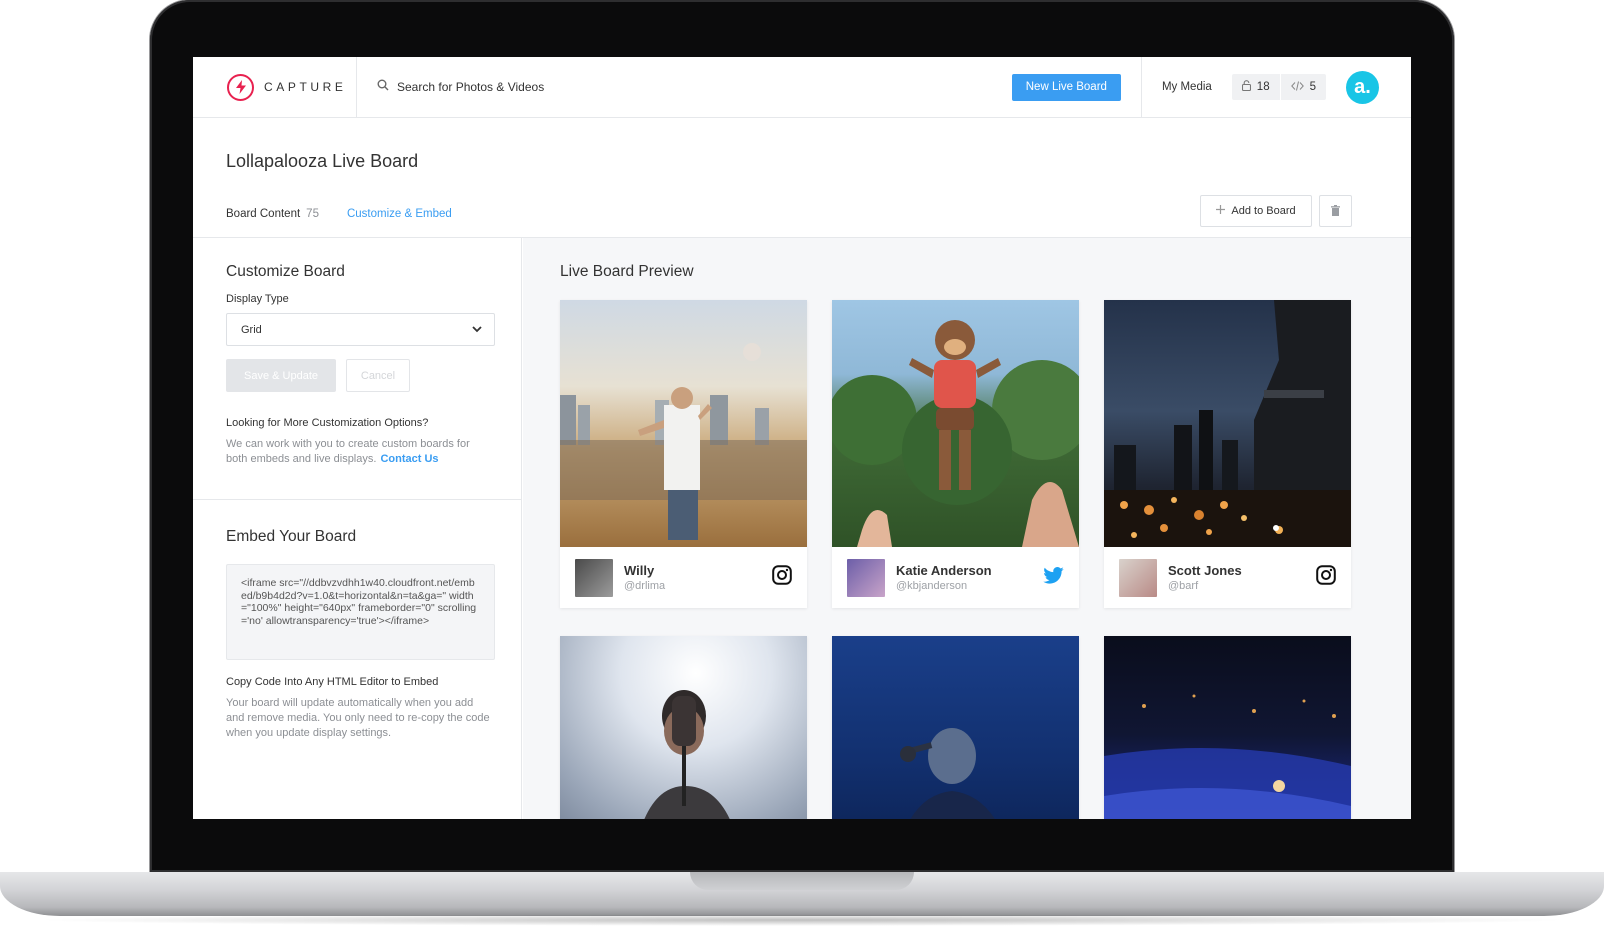 The height and width of the screenshot is (938, 1604). I want to click on new-live-board-button: New Live Board, so click(1066, 87).